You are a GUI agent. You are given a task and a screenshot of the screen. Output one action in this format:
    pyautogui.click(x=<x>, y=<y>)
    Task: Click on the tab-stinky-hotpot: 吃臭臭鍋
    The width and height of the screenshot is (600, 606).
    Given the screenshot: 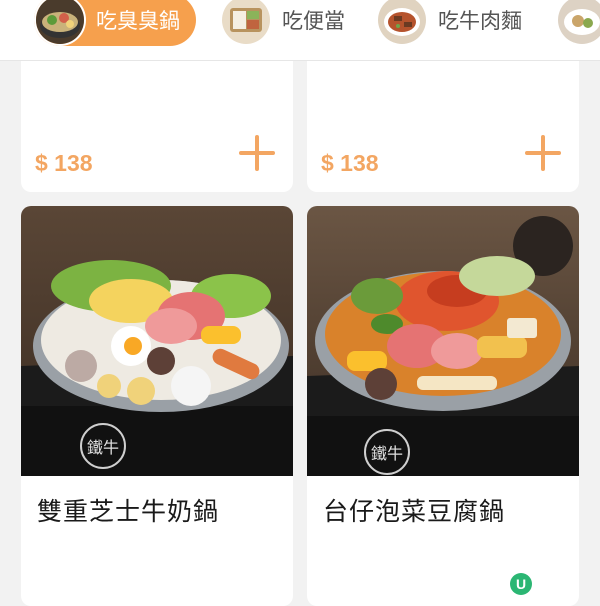 What is the action you would take?
    pyautogui.click(x=115, y=23)
    